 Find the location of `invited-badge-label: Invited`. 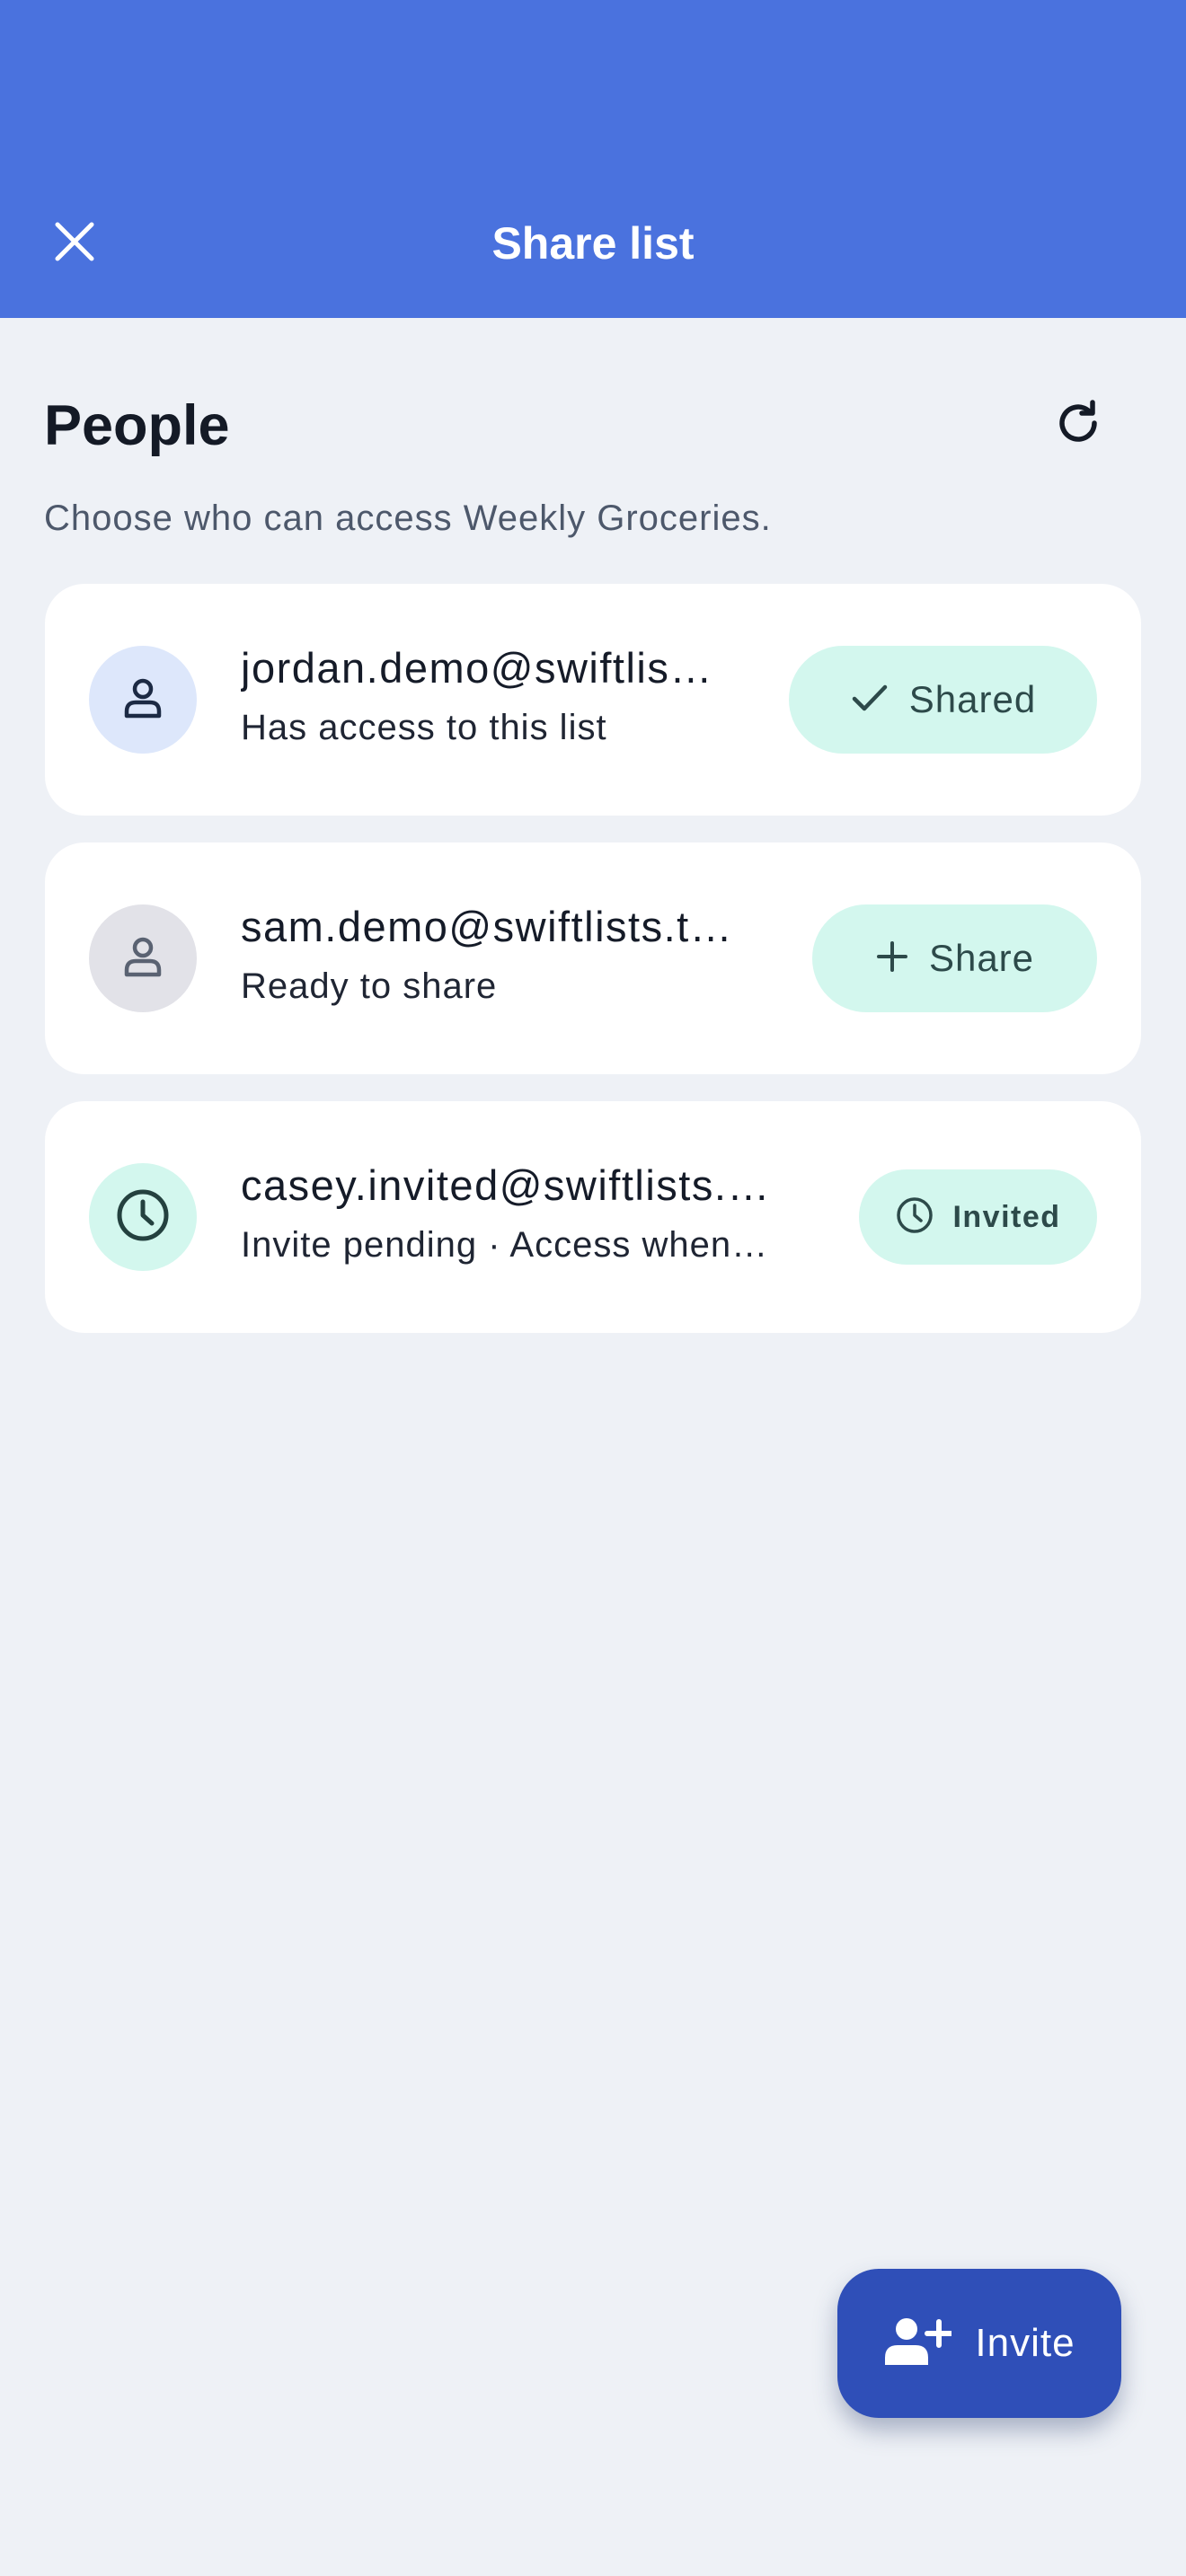

invited-badge-label: Invited is located at coordinates (1006, 1216).